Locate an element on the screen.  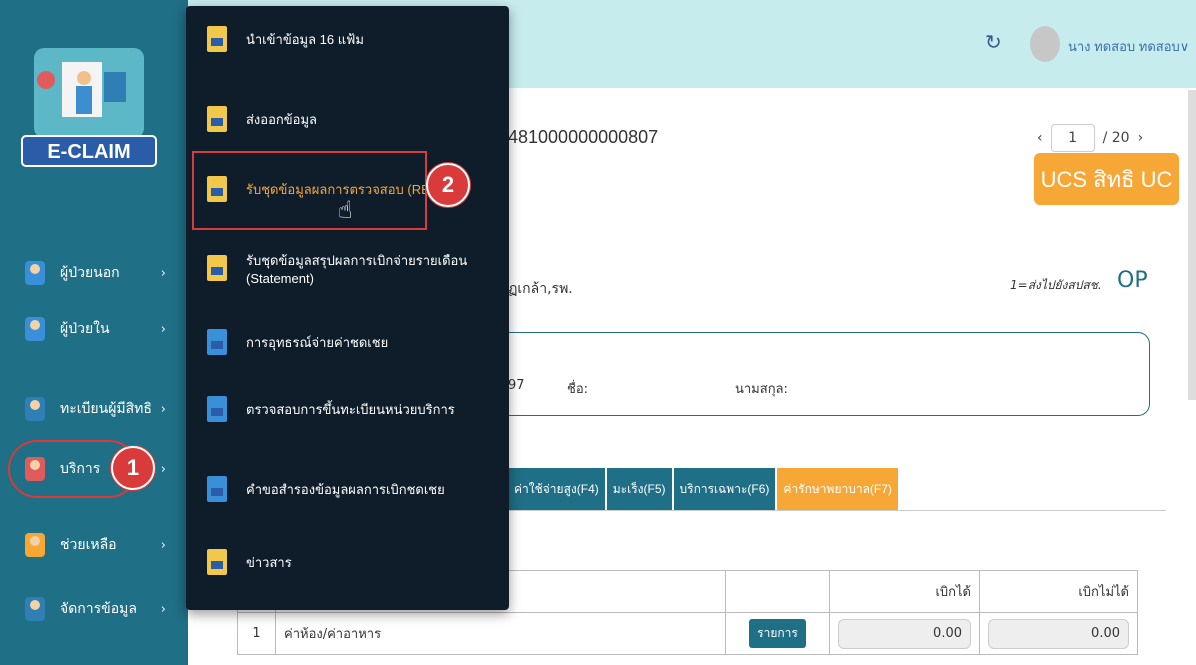
menu-item-label: นำเข้าข้อมูล 16 แฟ้ม is located at coordinates (305, 39).